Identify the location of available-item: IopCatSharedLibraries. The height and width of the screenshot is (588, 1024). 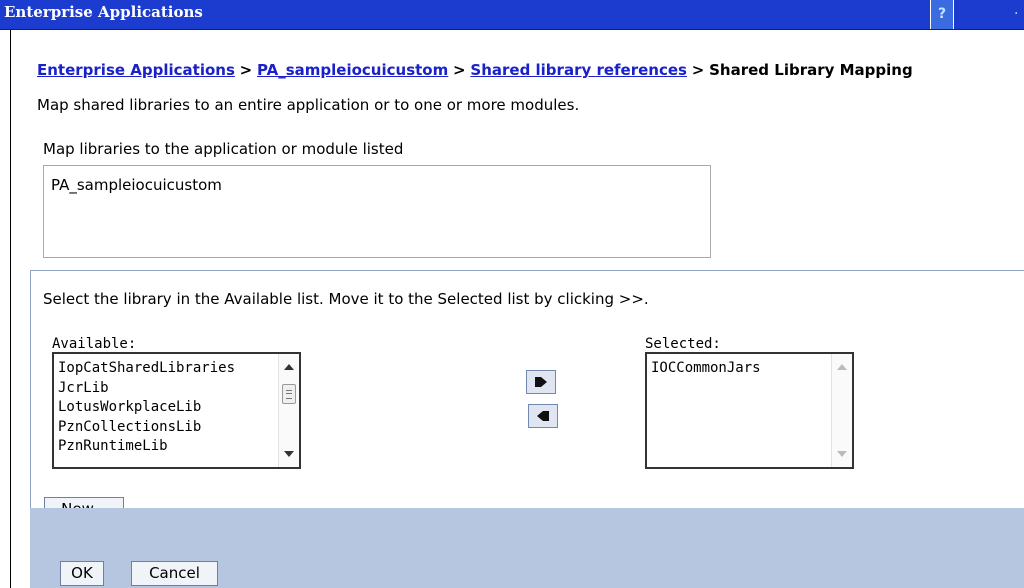
(146, 369).